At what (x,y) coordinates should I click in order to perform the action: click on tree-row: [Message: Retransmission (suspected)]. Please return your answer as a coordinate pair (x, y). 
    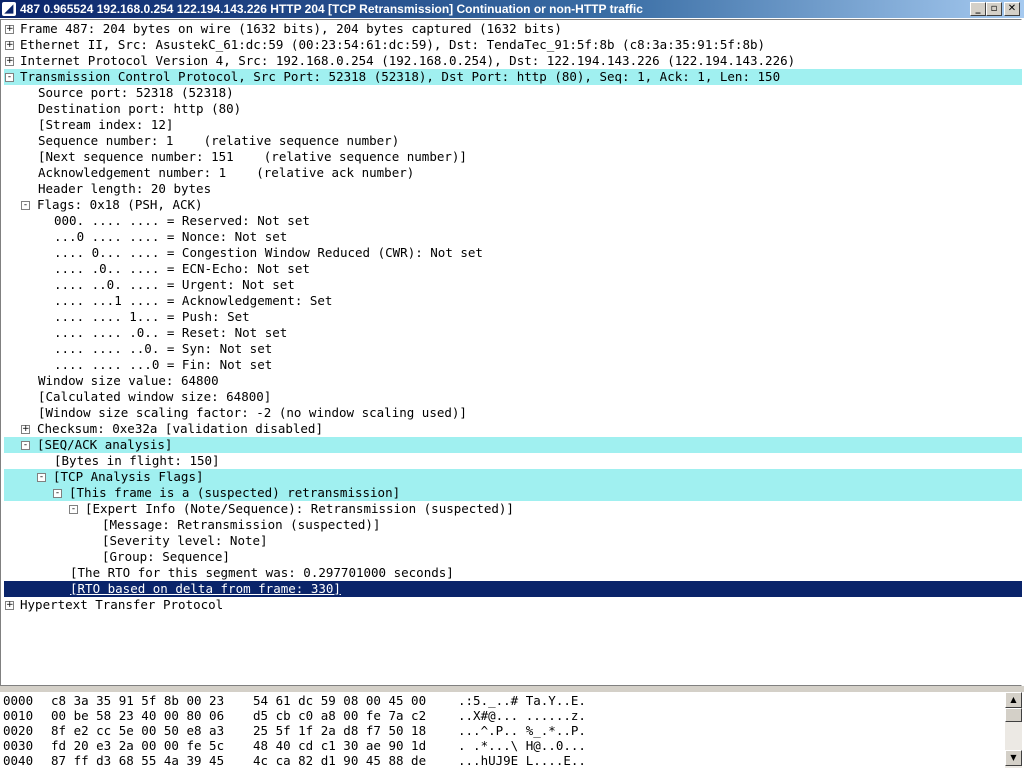
    Looking at the image, I should click on (513, 525).